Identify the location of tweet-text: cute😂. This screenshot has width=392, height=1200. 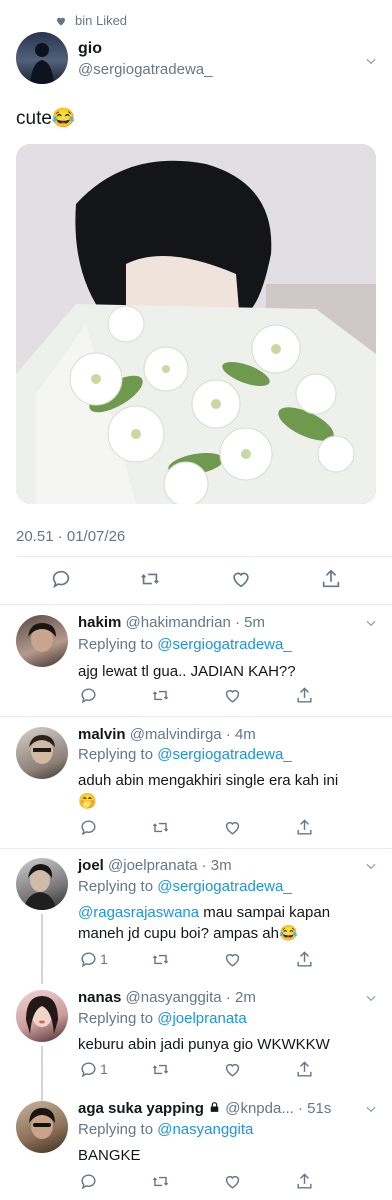
(46, 118).